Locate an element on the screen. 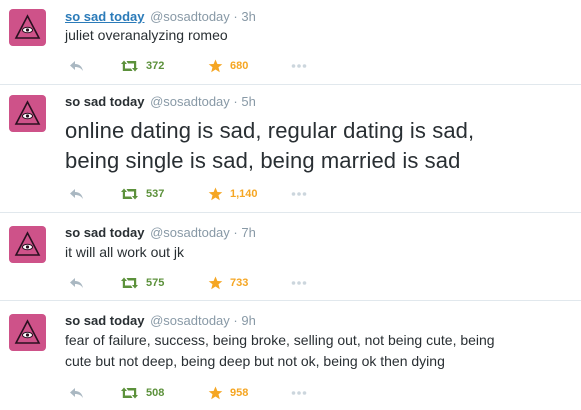 The height and width of the screenshot is (410, 581). retweet-button: 372 is located at coordinates (142, 66).